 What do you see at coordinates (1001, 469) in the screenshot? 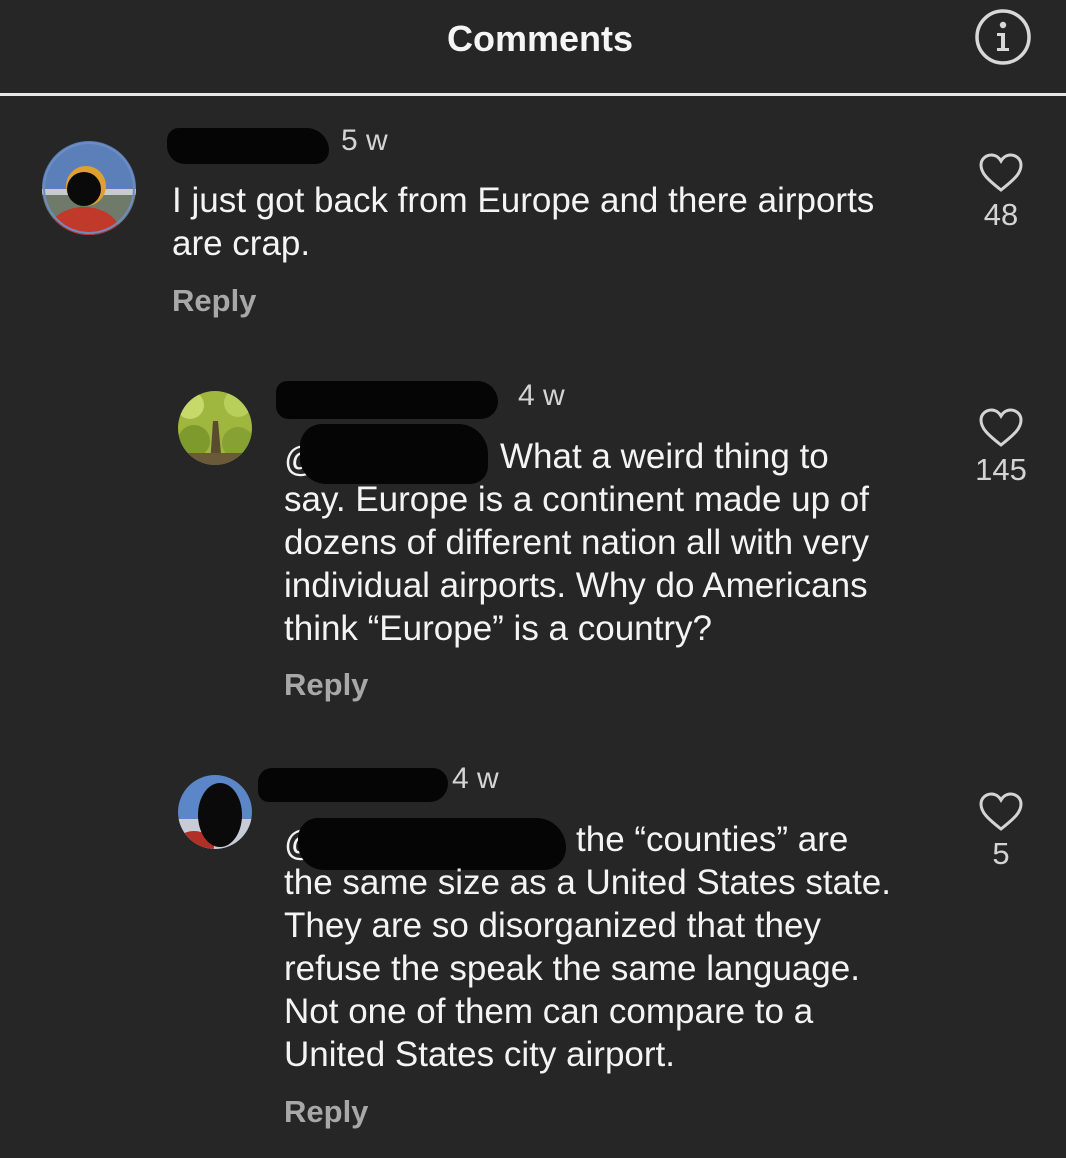
I see `like-count: 145` at bounding box center [1001, 469].